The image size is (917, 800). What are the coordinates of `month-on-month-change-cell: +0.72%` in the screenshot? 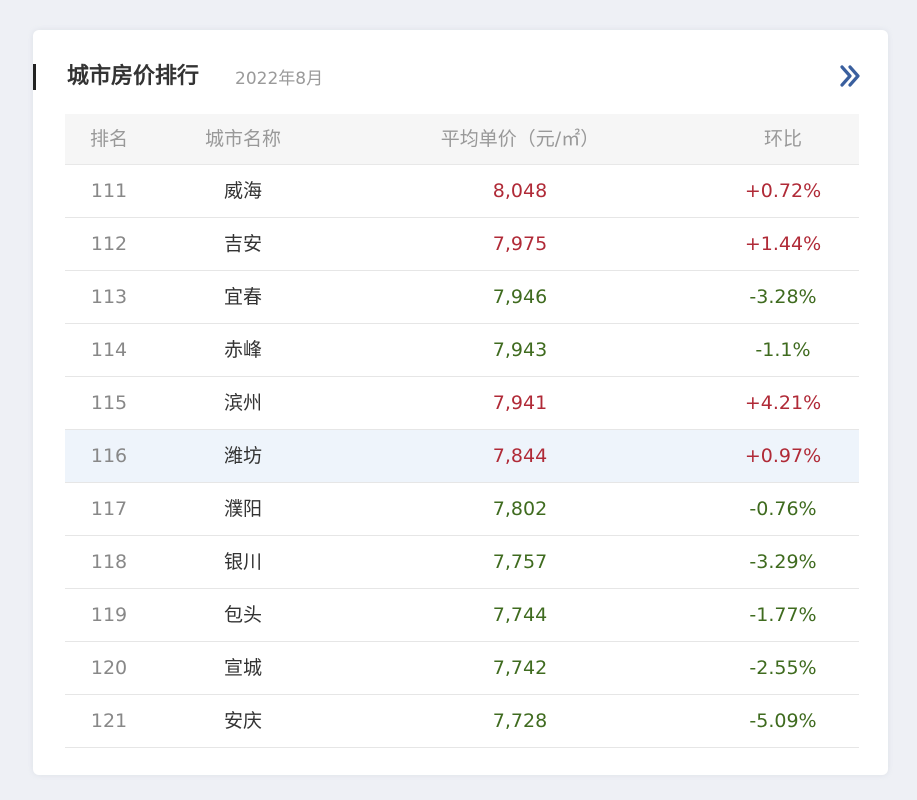 It's located at (783, 191).